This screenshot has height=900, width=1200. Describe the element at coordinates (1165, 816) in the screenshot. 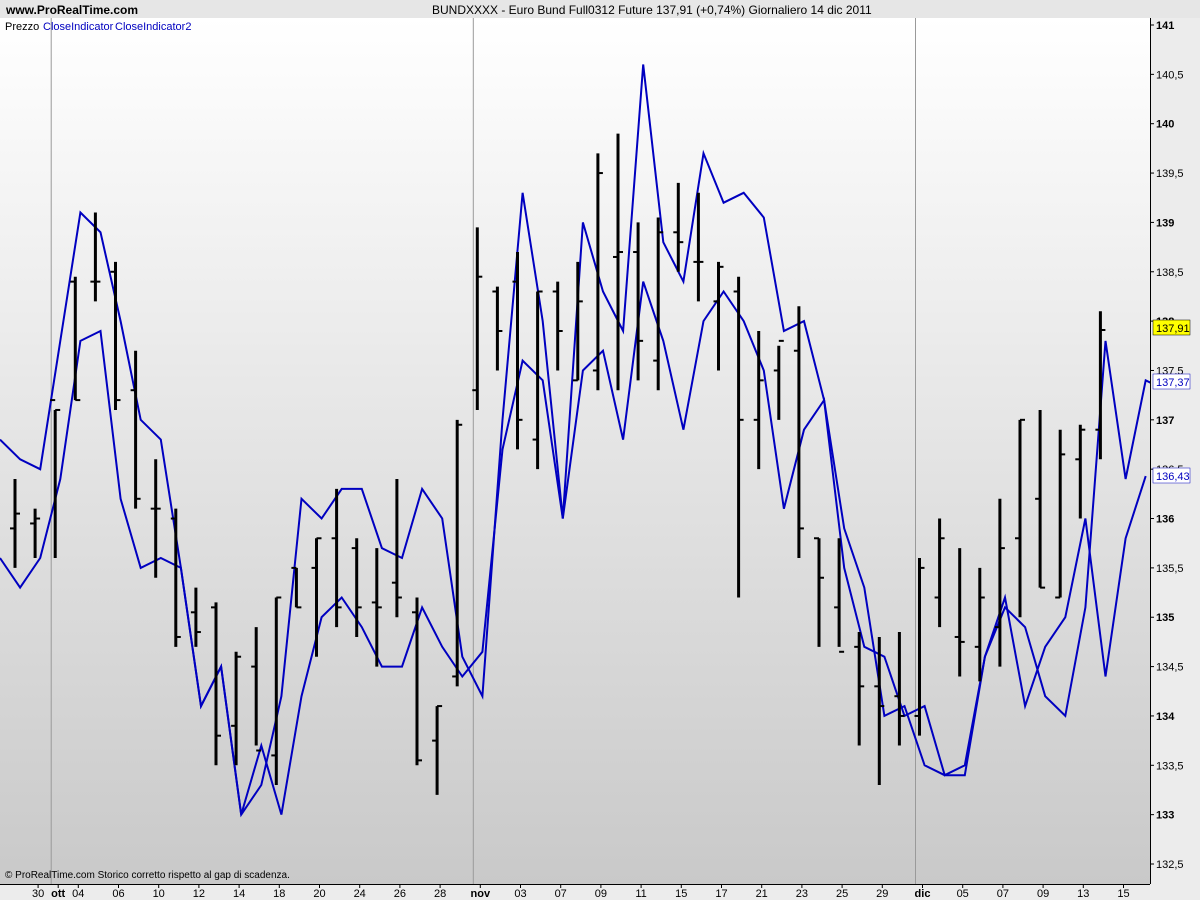

I see `y-tick-label-1: 133` at that location.